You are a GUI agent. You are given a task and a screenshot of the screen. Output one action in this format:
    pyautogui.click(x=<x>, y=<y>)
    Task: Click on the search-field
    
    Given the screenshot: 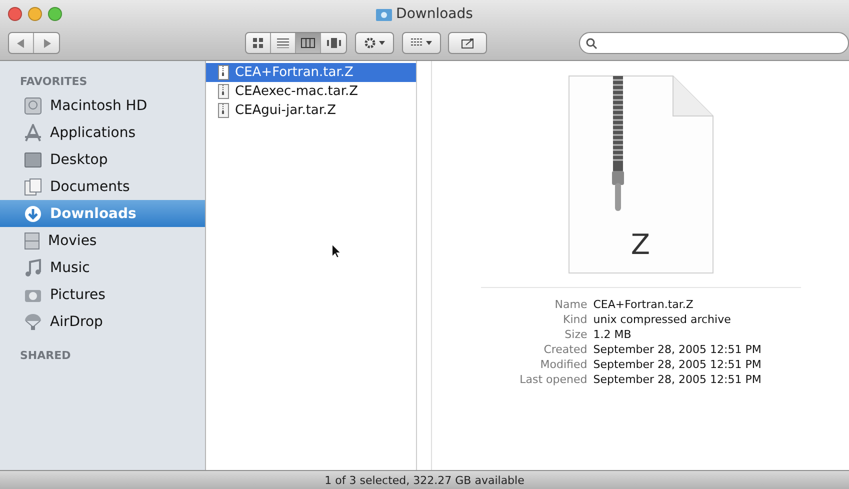 What is the action you would take?
    pyautogui.click(x=714, y=43)
    